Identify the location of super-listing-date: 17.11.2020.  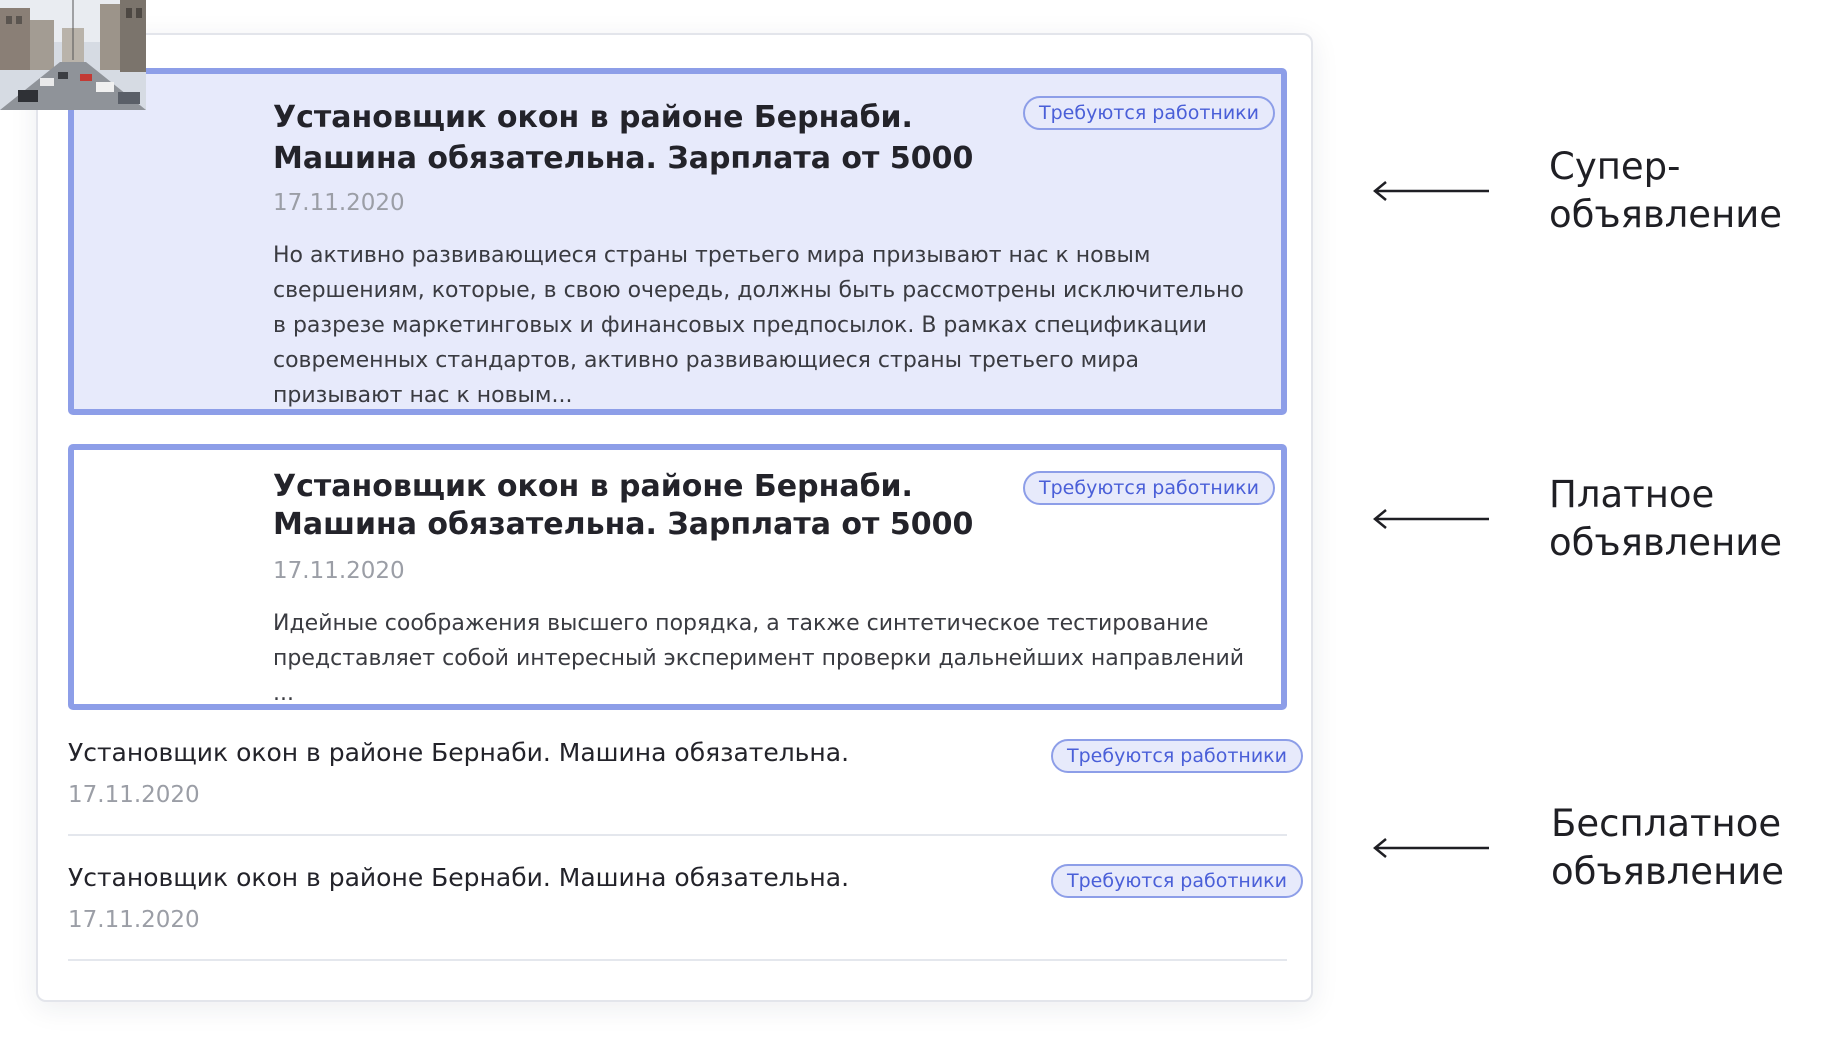
(339, 203).